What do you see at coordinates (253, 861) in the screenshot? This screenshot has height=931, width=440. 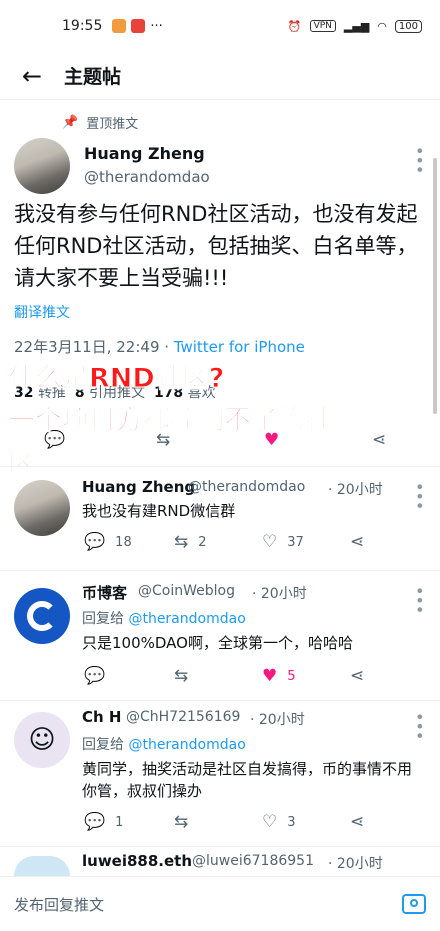 I see `reply-author-handle: @luwei67186951` at bounding box center [253, 861].